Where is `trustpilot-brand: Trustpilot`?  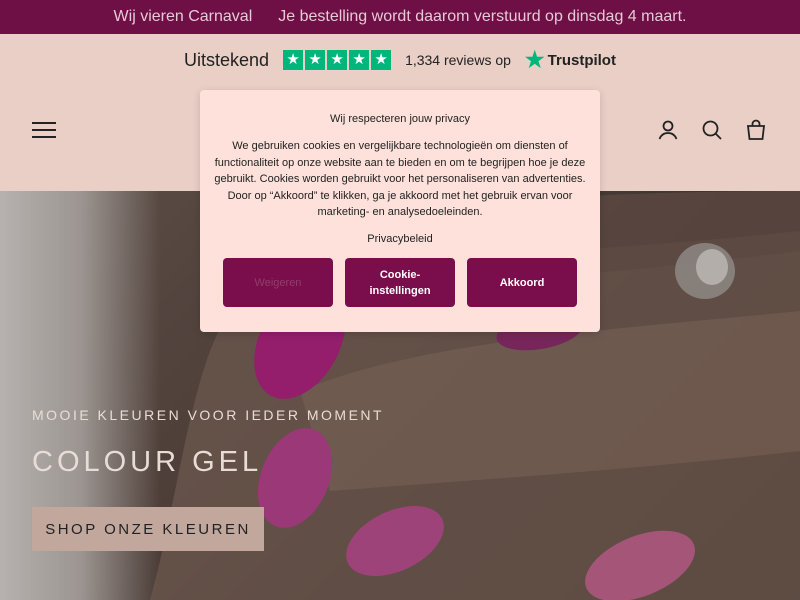 trustpilot-brand: Trustpilot is located at coordinates (581, 60).